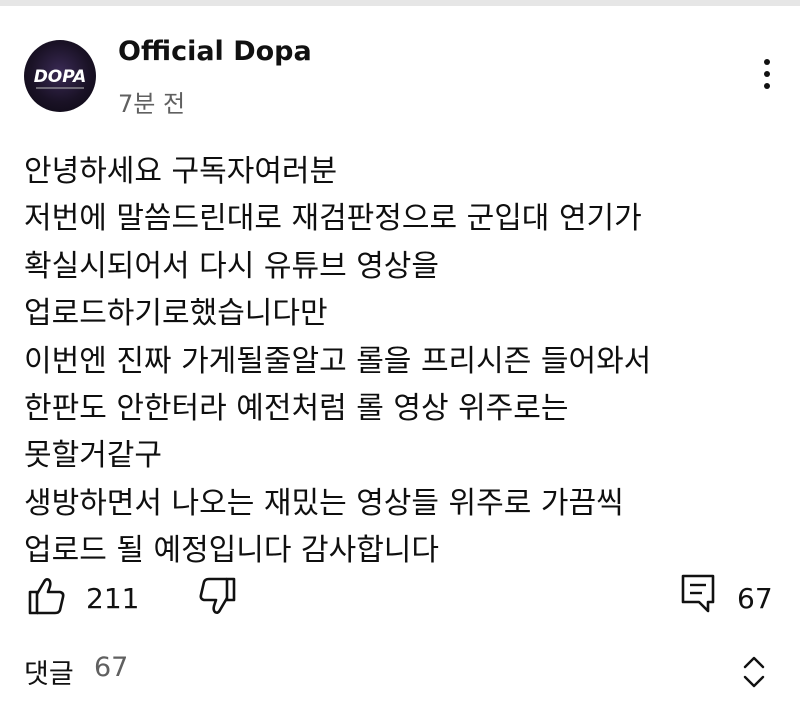 The image size is (800, 702). What do you see at coordinates (232, 551) in the screenshot?
I see `comment-line: 업로드 될 예정입니다 감사합니다` at bounding box center [232, 551].